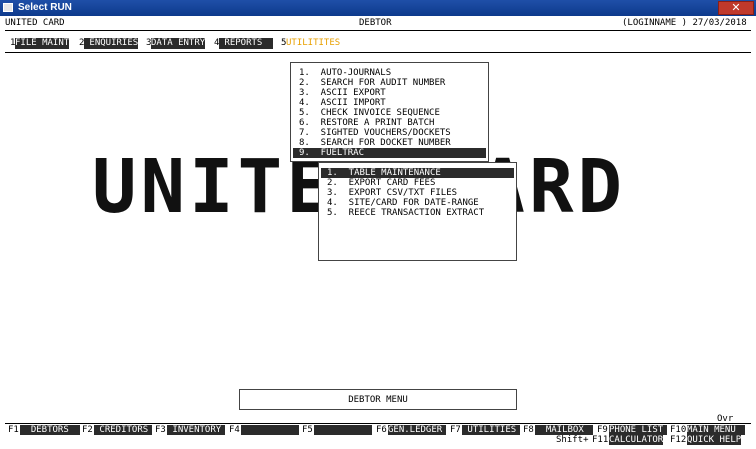 This screenshot has height=449, width=756. What do you see at coordinates (393, 83) in the screenshot?
I see `utilities-menu-item: 2. SEARCH FOR AUDIT NUMBER` at bounding box center [393, 83].